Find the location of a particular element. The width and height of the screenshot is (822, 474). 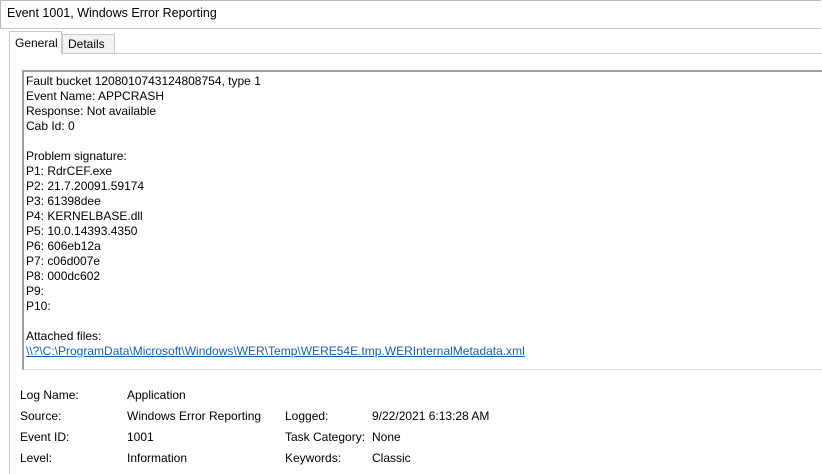

window-titlebar: Event 1001, Windows Error Reporting is located at coordinates (410, 14).